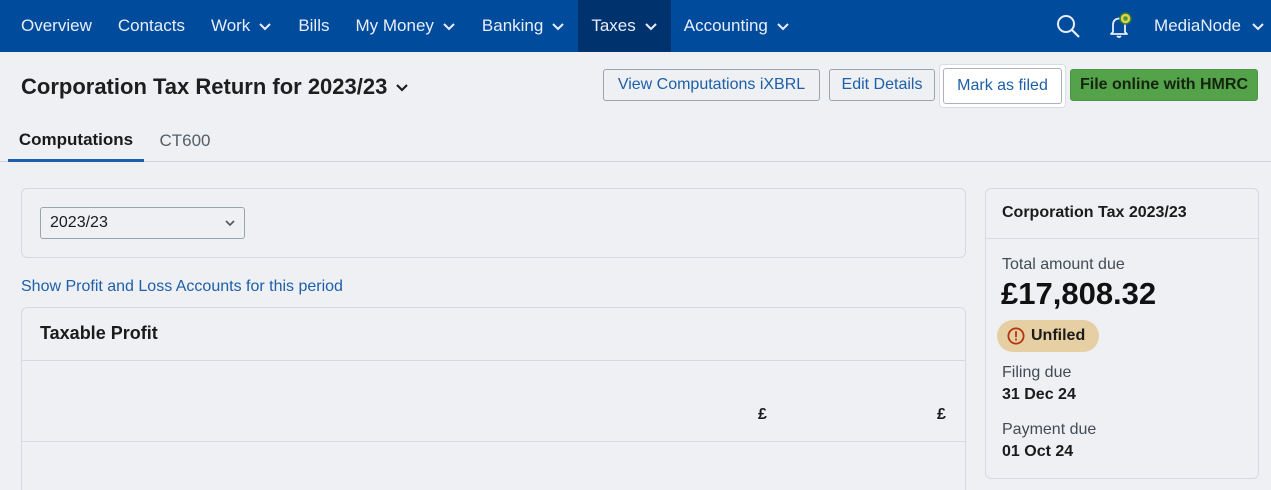 Image resolution: width=1271 pixels, height=490 pixels. I want to click on nav-item-contacts: Contacts, so click(151, 26).